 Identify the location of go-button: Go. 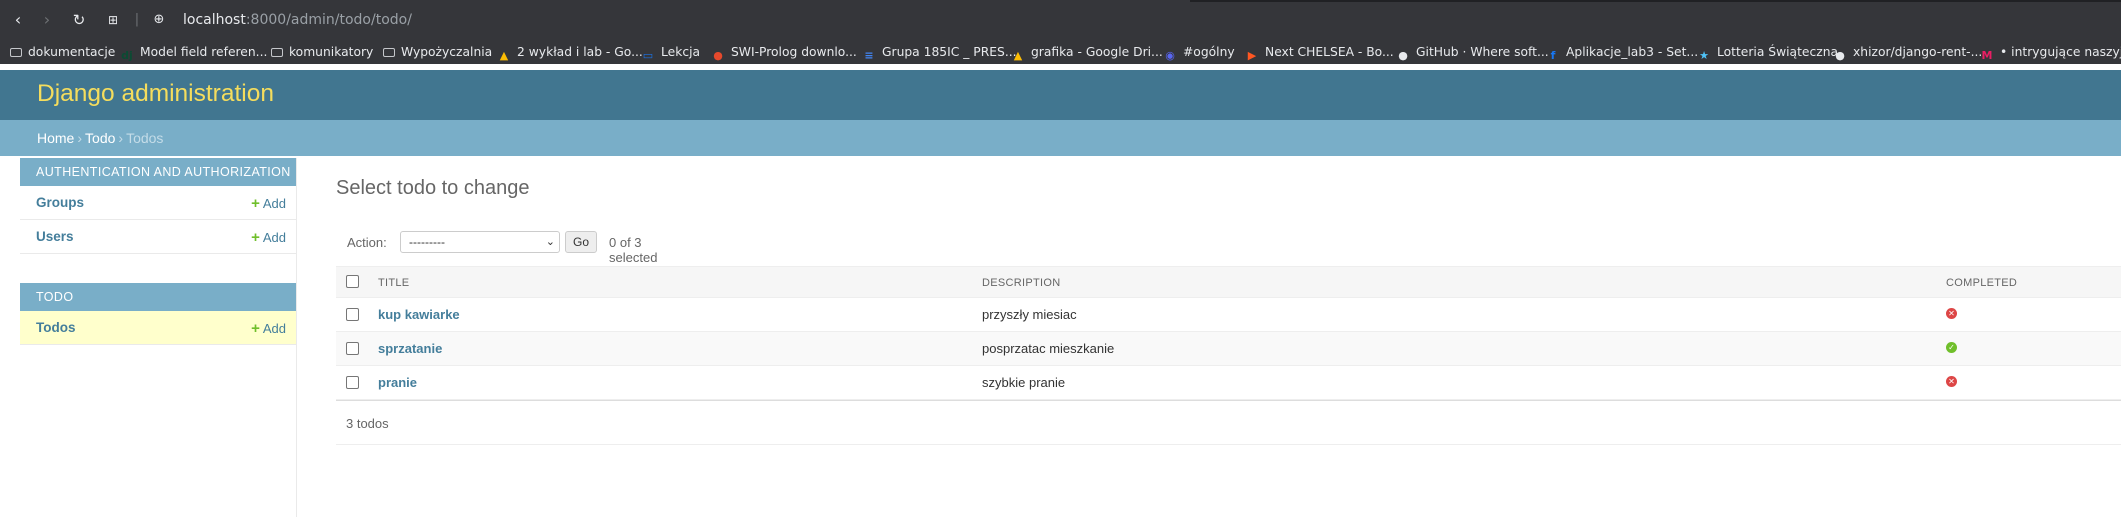
(581, 242).